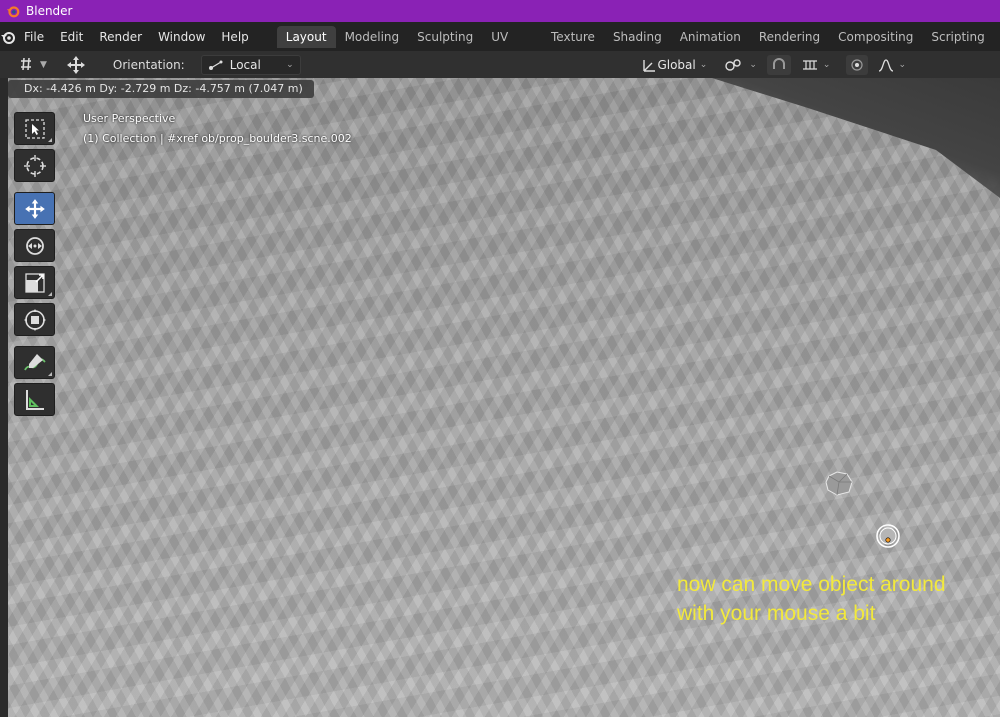 This screenshot has height=717, width=1000. I want to click on pivot-point-button: ⌄, so click(740, 65).